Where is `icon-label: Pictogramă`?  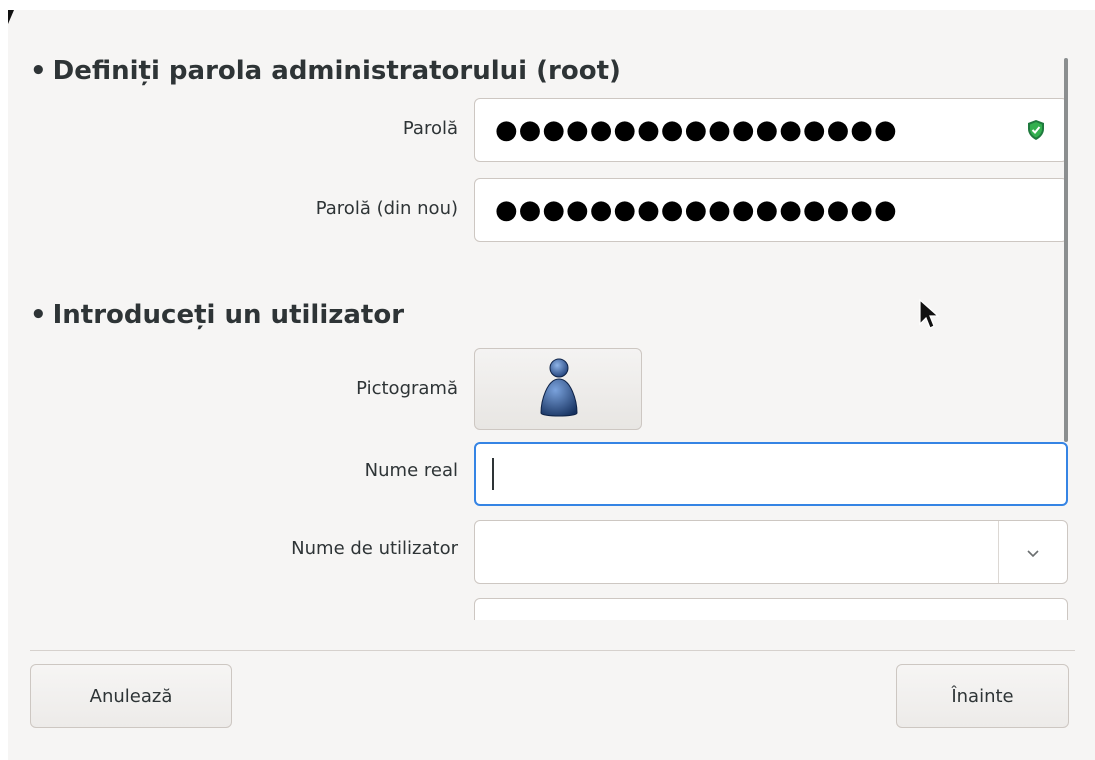
icon-label: Pictogramă is located at coordinates (407, 388).